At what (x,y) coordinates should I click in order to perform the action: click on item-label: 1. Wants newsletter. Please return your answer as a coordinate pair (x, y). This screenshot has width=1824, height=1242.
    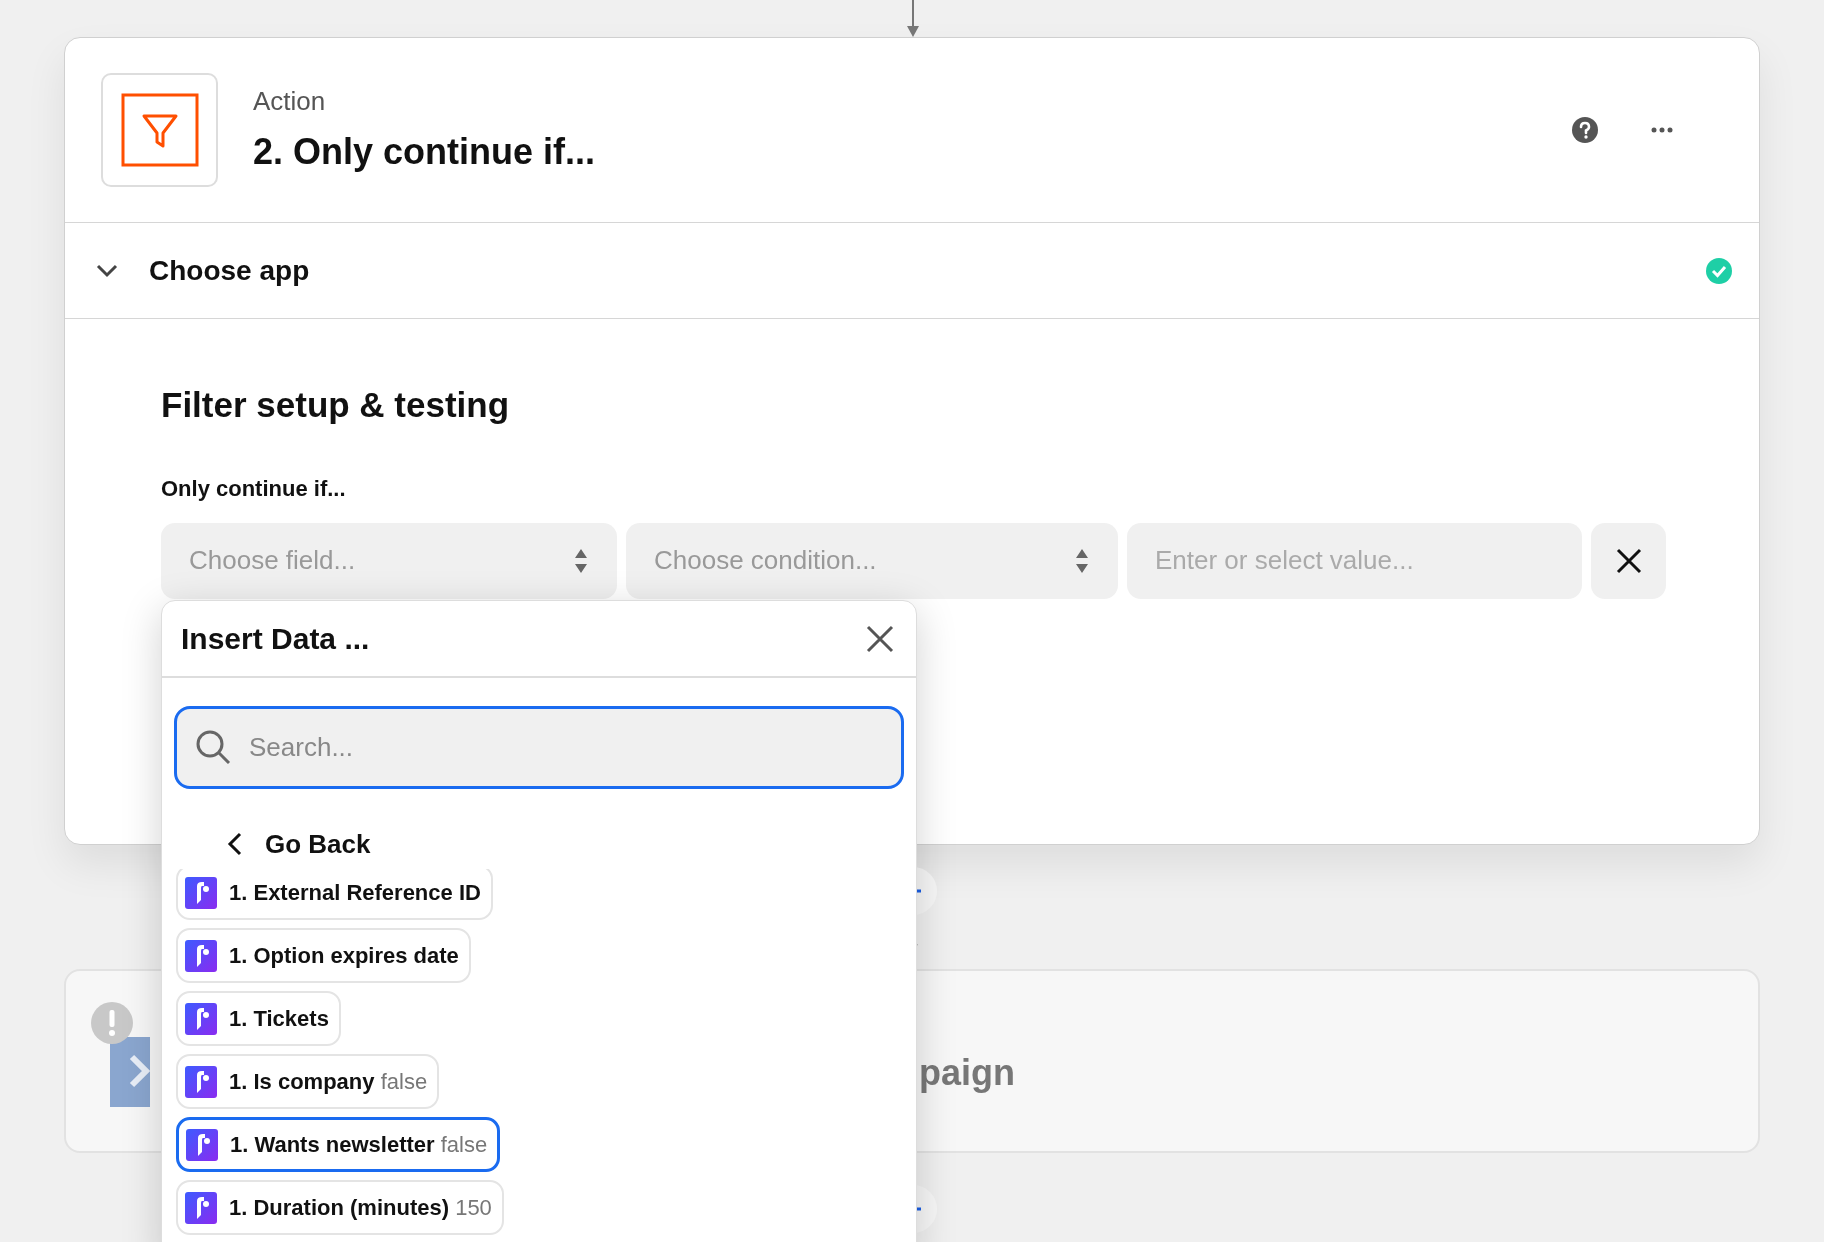
    Looking at the image, I should click on (332, 1144).